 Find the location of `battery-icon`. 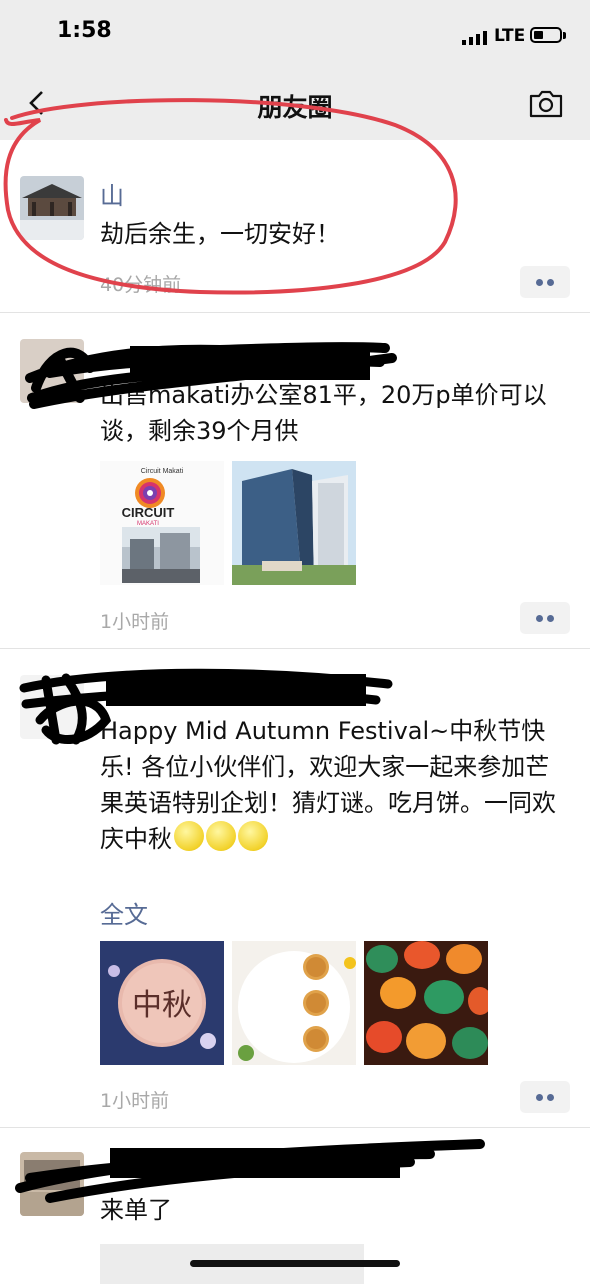

battery-icon is located at coordinates (546, 35).